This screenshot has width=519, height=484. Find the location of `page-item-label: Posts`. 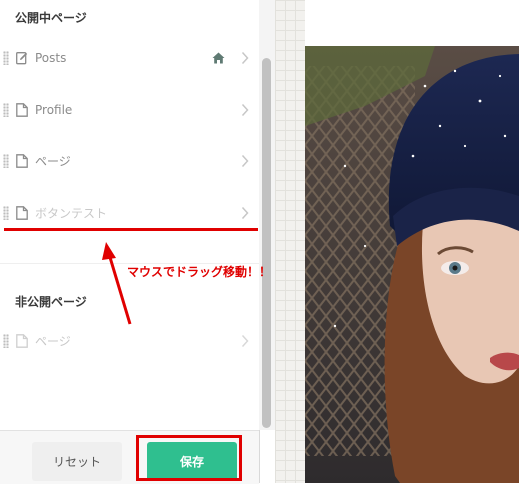

page-item-label: Posts is located at coordinates (51, 58).